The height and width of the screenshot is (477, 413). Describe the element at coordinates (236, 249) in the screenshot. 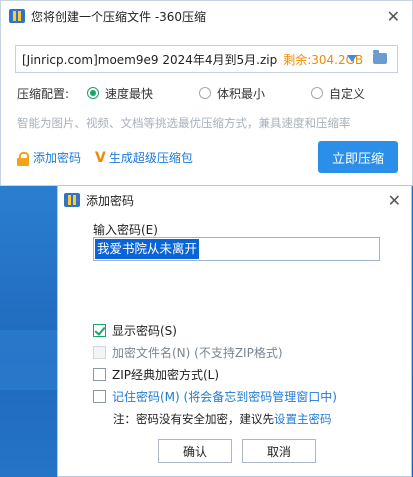

I see `password-input: 我爱书院从未离开` at that location.